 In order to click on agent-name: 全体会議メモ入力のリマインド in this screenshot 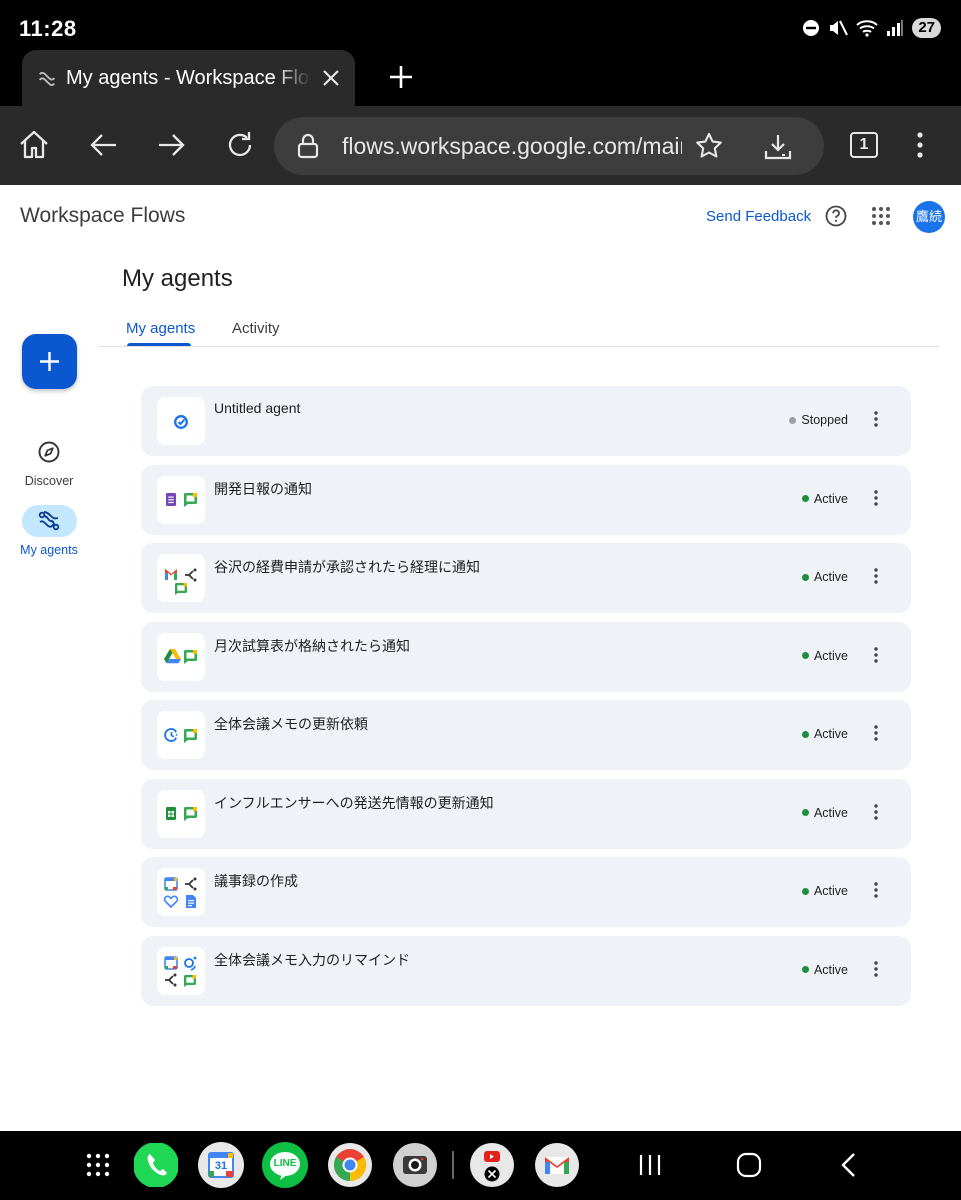, I will do `click(312, 959)`.